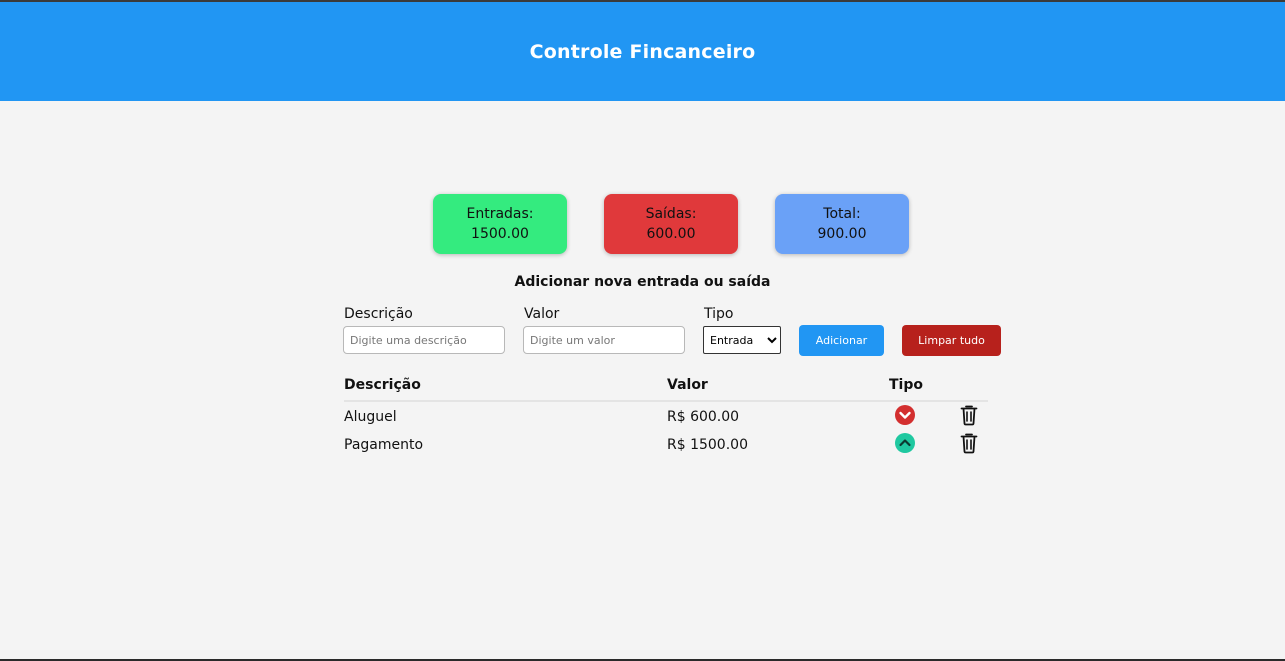 The width and height of the screenshot is (1285, 661). What do you see at coordinates (370, 417) in the screenshot?
I see `row-description: Aluguel` at bounding box center [370, 417].